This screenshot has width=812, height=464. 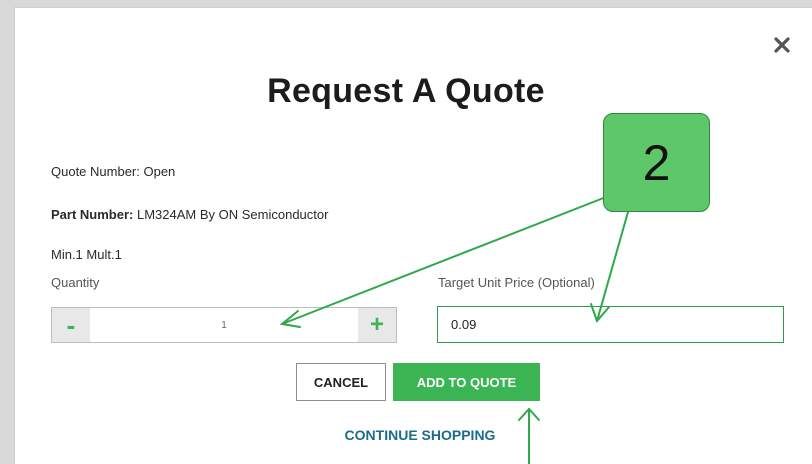 What do you see at coordinates (782, 45) in the screenshot?
I see `close-icon` at bounding box center [782, 45].